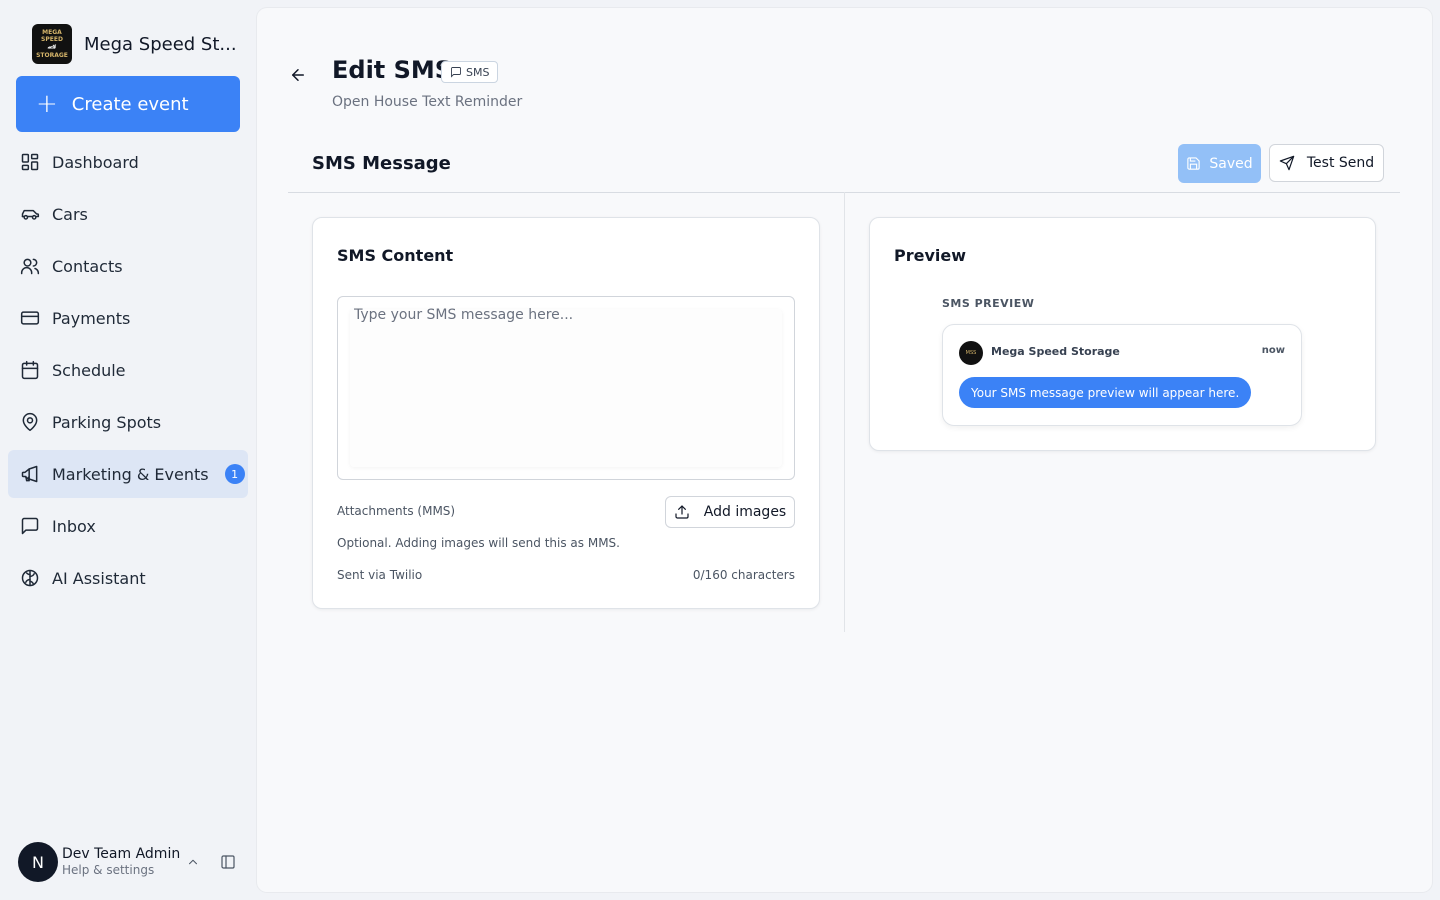 The height and width of the screenshot is (900, 1440). I want to click on sidebar-item-label: Schedule, so click(89, 370).